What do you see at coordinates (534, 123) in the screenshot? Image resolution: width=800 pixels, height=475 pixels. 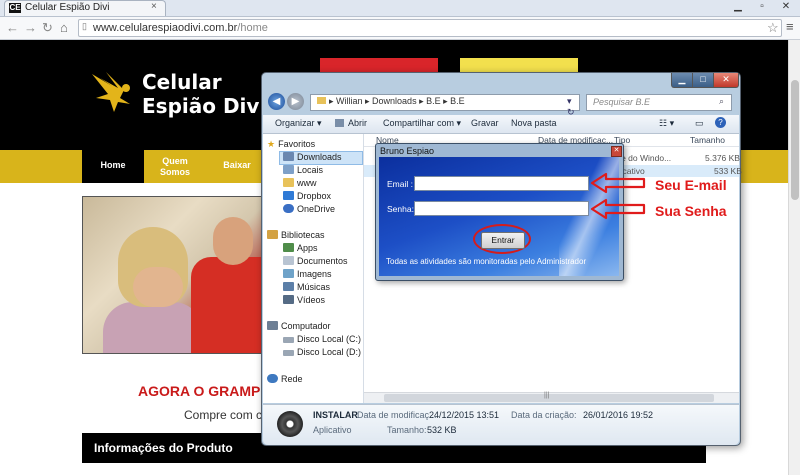 I see `new-folder-button: Nova pasta` at bounding box center [534, 123].